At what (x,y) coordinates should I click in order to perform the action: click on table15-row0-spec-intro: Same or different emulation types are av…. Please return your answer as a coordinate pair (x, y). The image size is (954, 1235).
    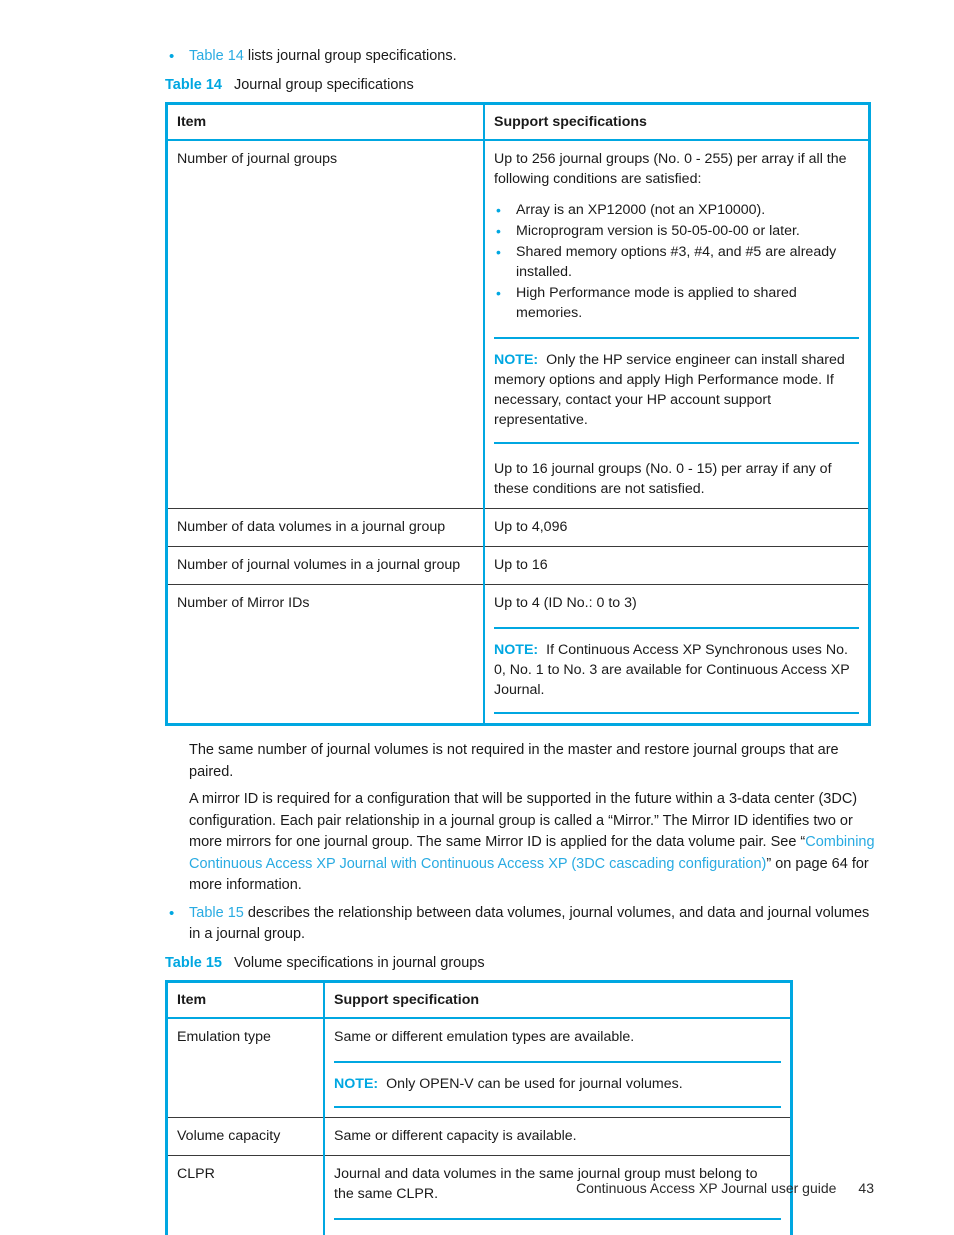
    Looking at the image, I should click on (484, 1036).